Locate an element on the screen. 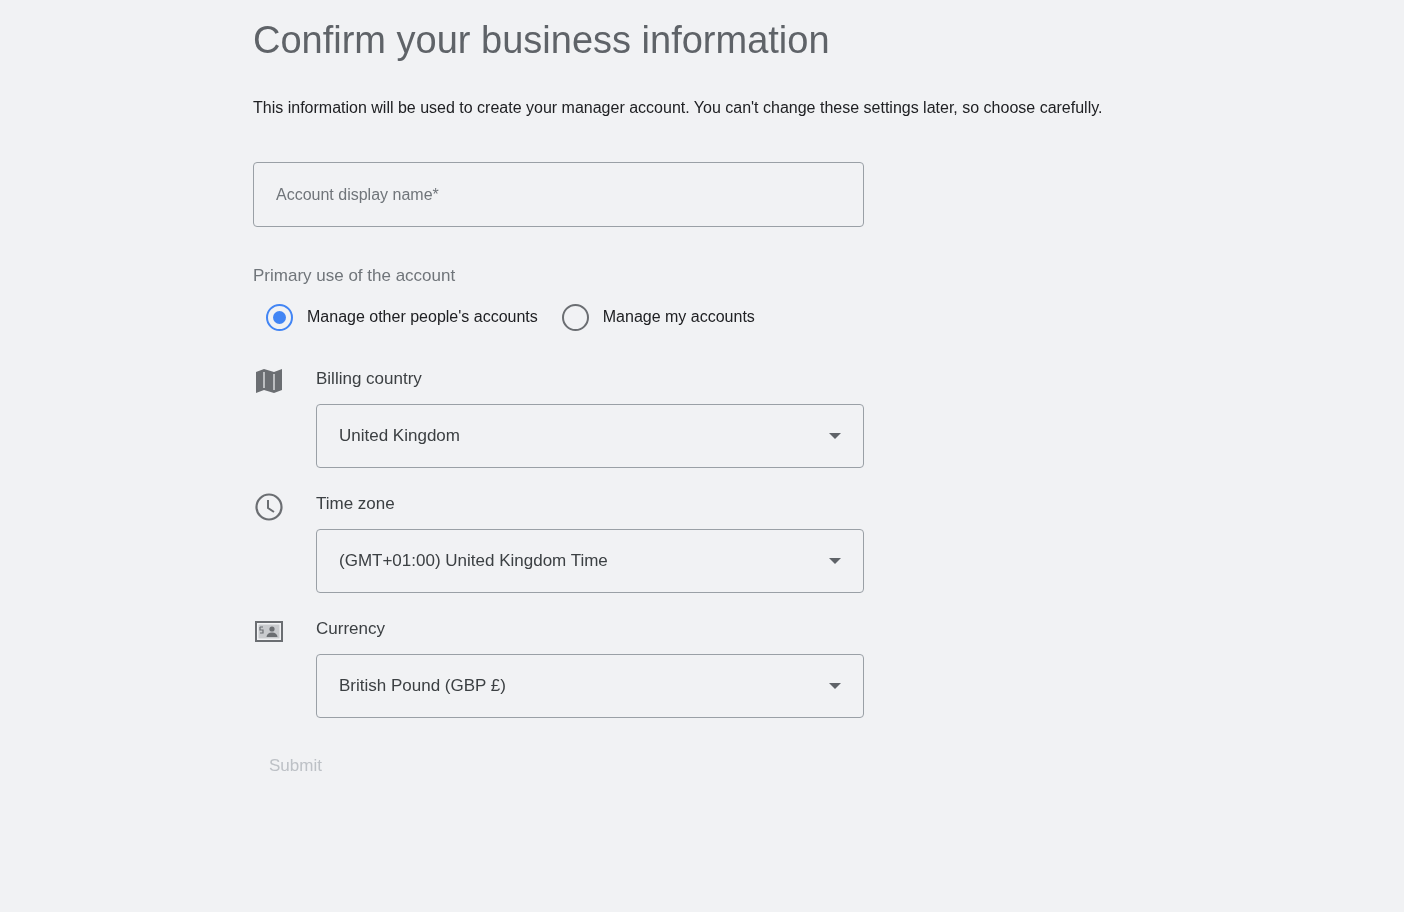 Image resolution: width=1404 pixels, height=912 pixels. field-label: Time zone is located at coordinates (355, 504).